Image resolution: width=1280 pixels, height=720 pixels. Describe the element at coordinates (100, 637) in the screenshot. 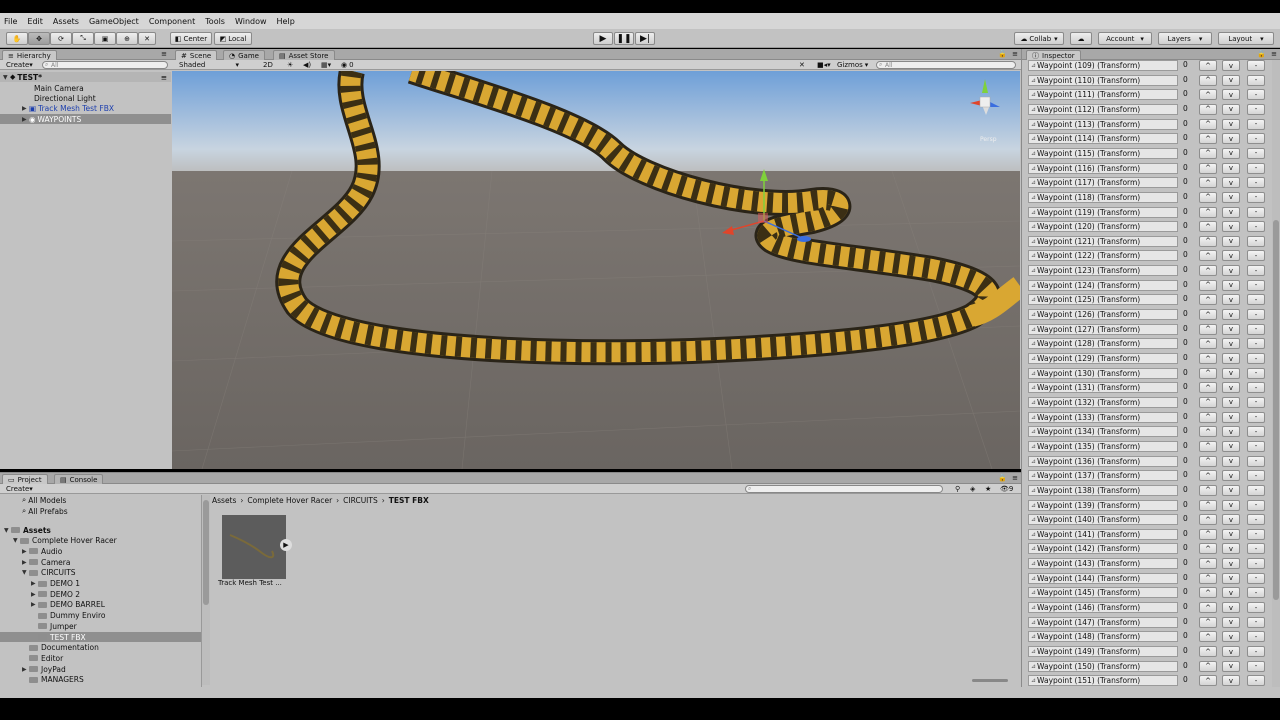

I see `folder-item: TEST FBX` at that location.